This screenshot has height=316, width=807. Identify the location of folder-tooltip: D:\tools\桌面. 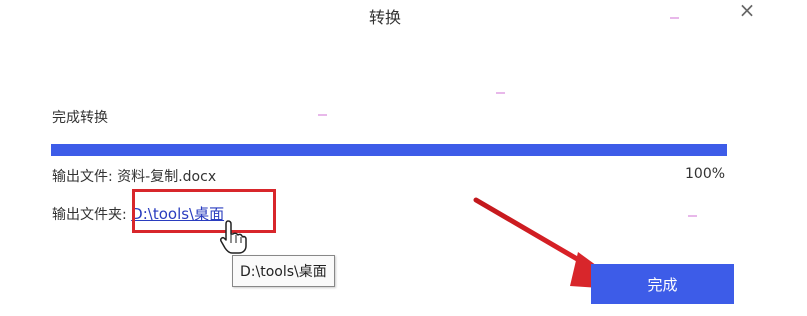
(283, 271).